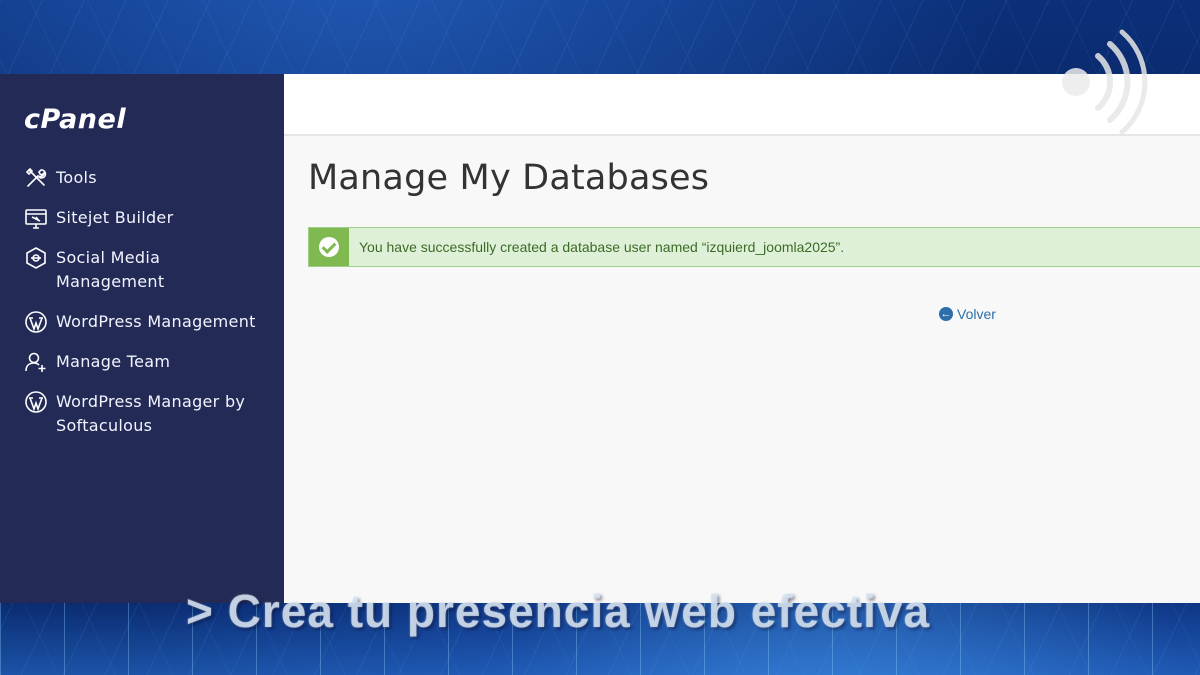  Describe the element at coordinates (35, 362) in the screenshot. I see `manage-team-icon` at that location.